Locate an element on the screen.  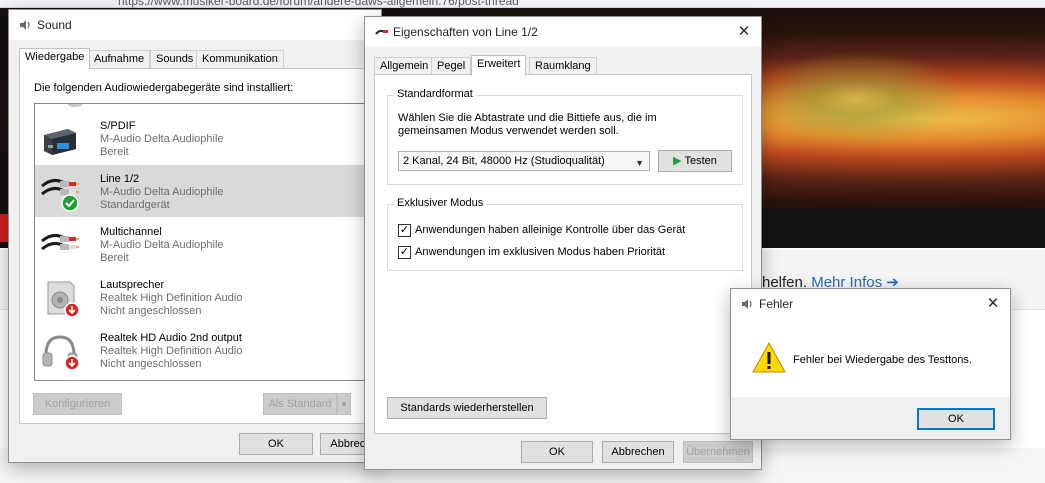
warning-icon is located at coordinates (769, 357).